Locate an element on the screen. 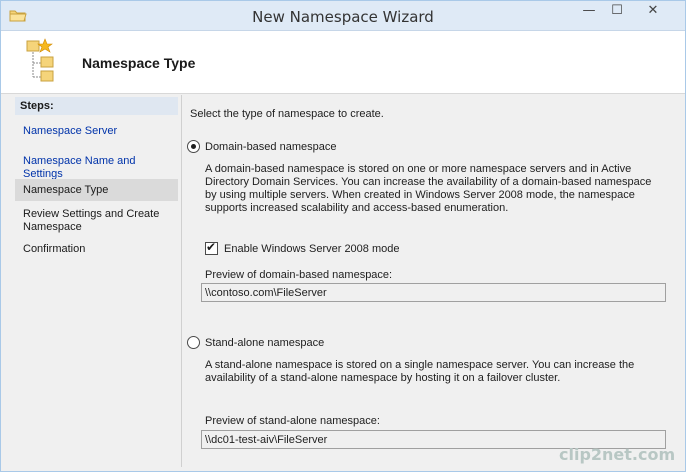 The height and width of the screenshot is (472, 686). title-bar: New Namespace Wizard — ☐ ✕ is located at coordinates (343, 16).